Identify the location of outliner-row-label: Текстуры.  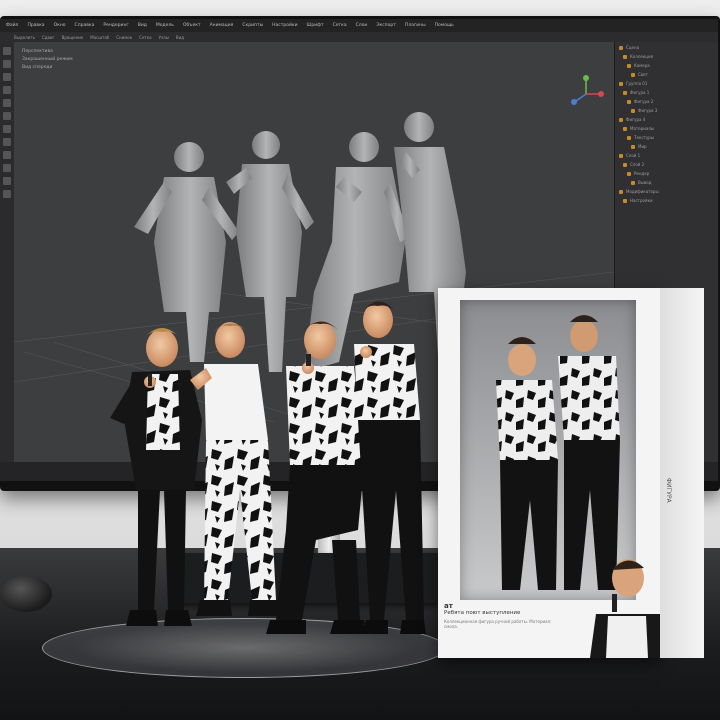
(644, 137).